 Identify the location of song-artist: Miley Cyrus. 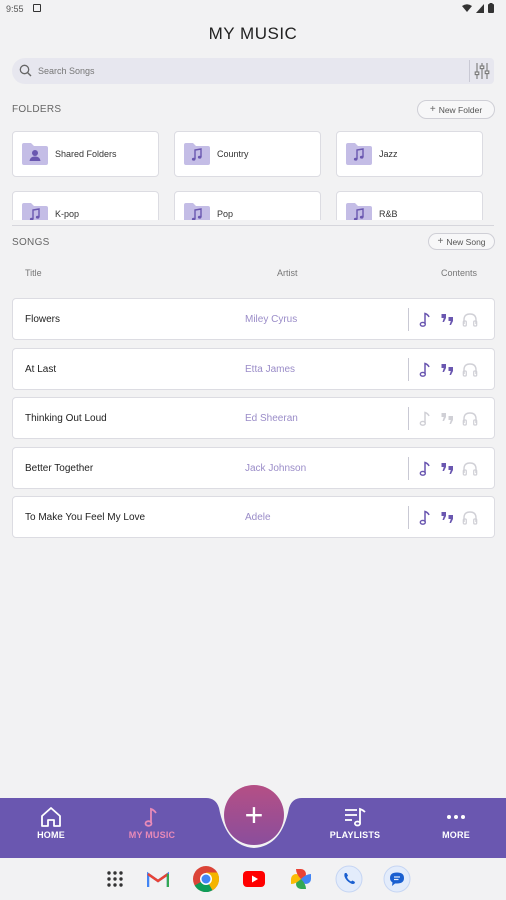
(271, 319).